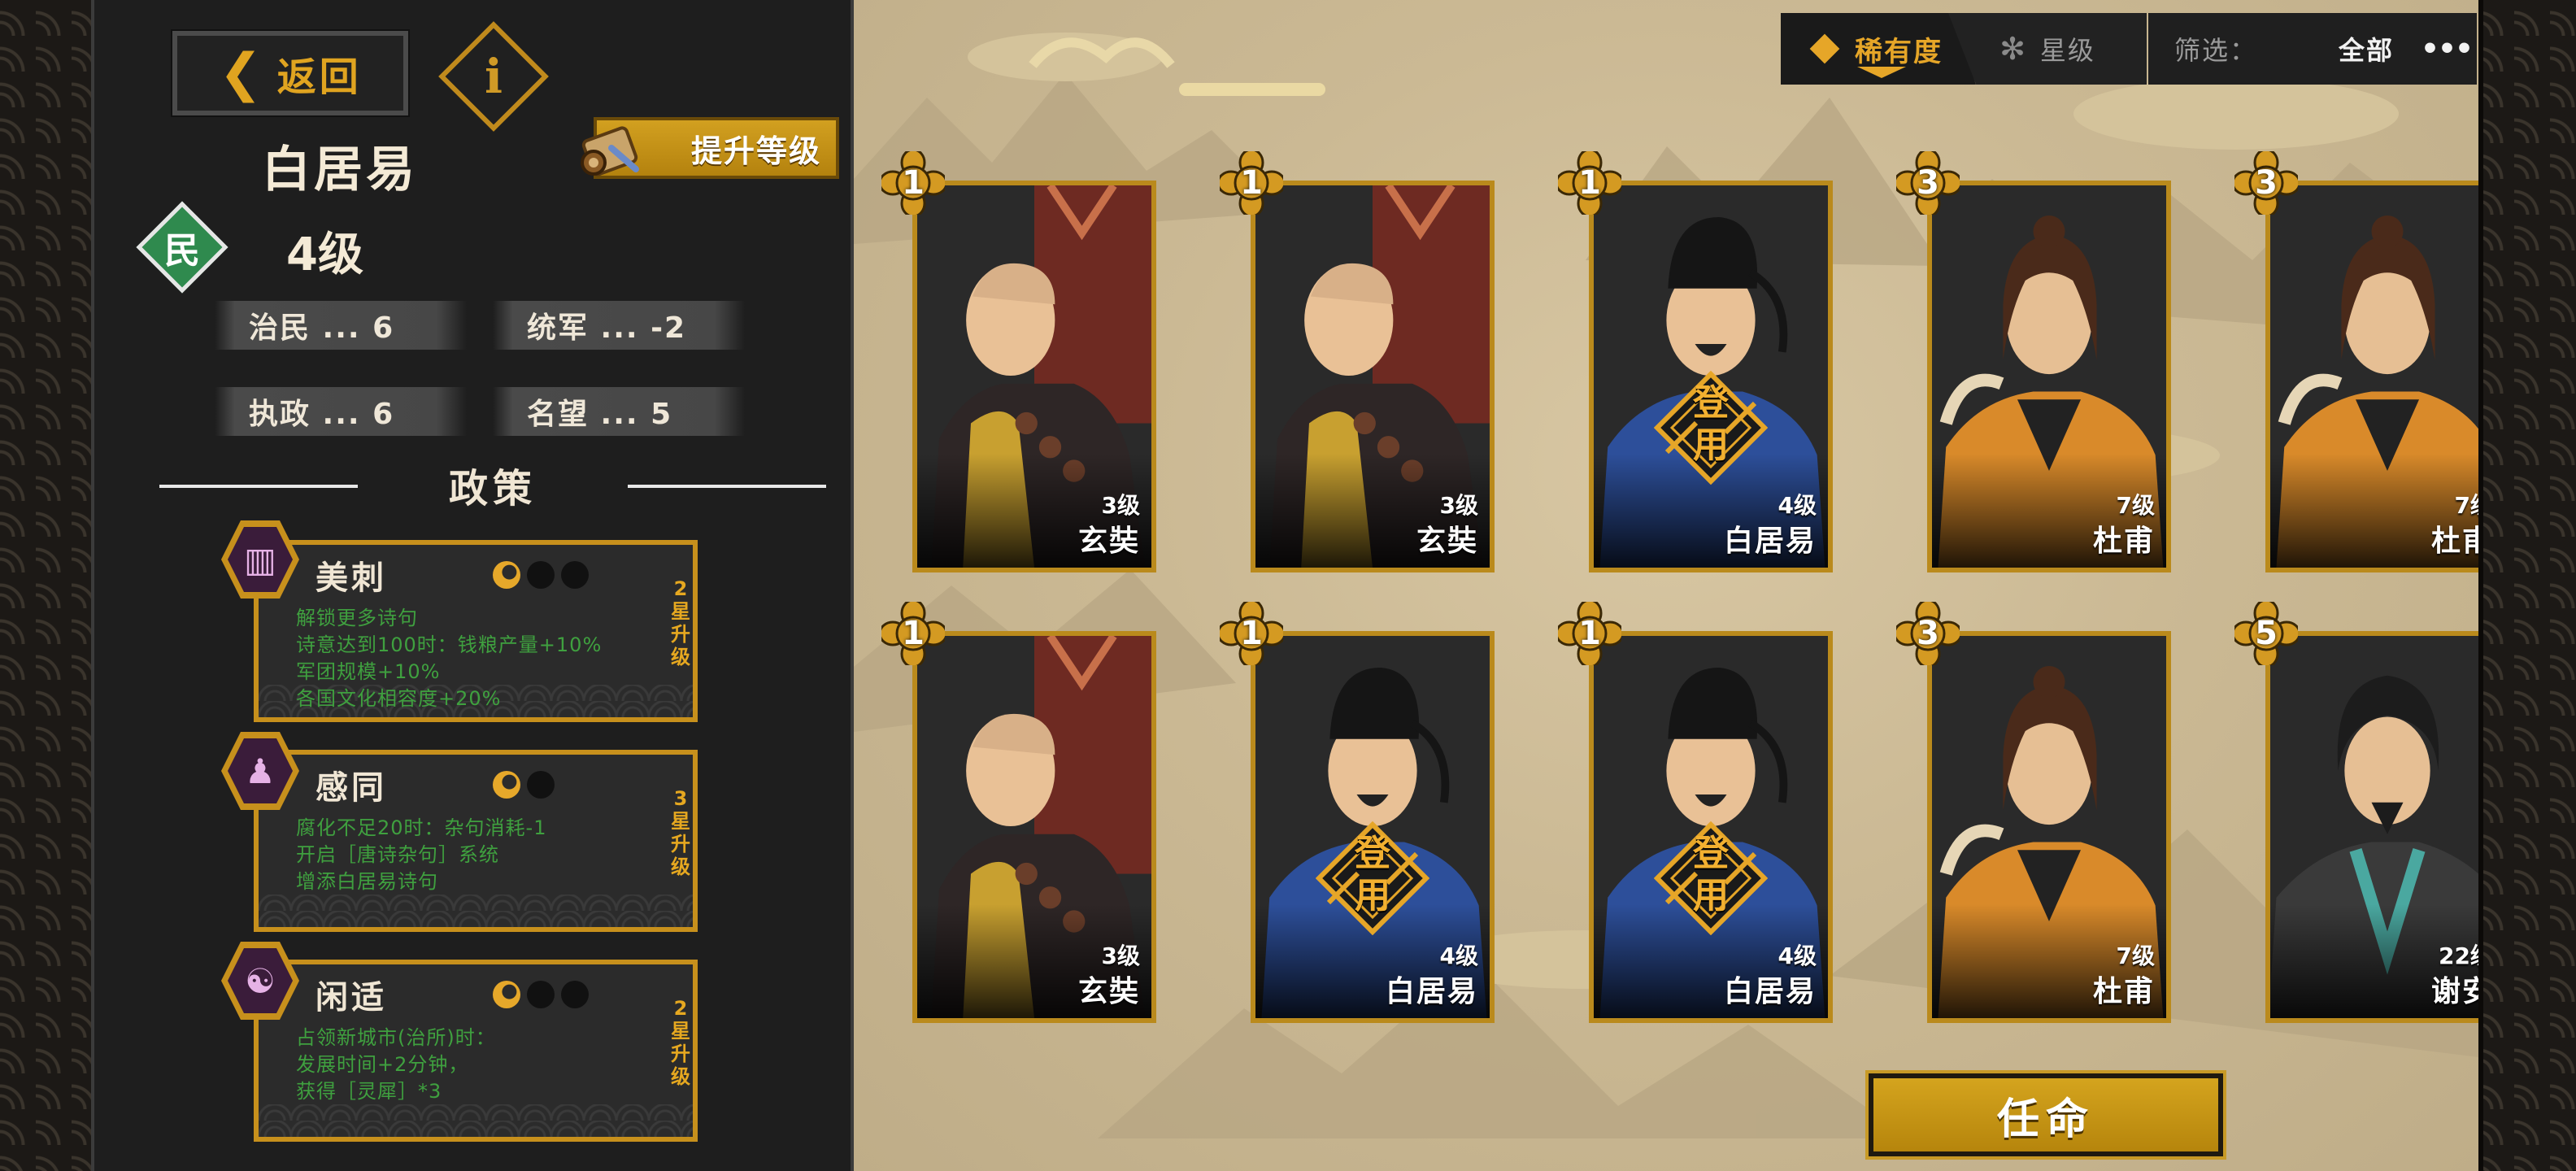  What do you see at coordinates (369, 1091) in the screenshot?
I see `policy-effect-line: 获得［灵犀］*3` at bounding box center [369, 1091].